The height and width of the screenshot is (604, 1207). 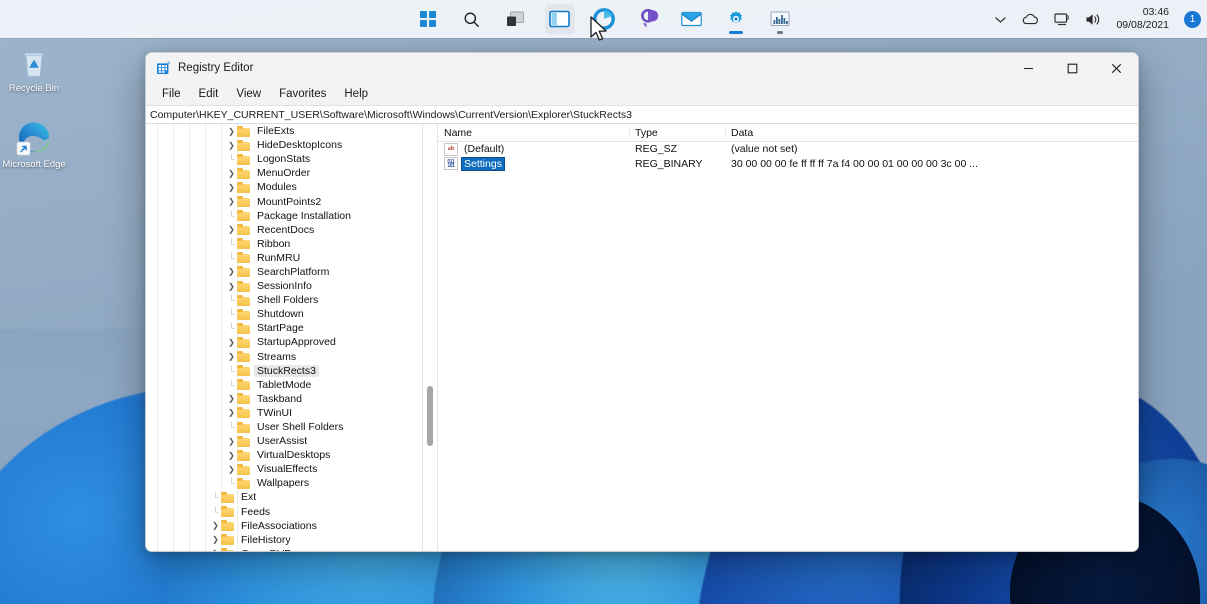 What do you see at coordinates (1028, 68) in the screenshot?
I see `minimize-button` at bounding box center [1028, 68].